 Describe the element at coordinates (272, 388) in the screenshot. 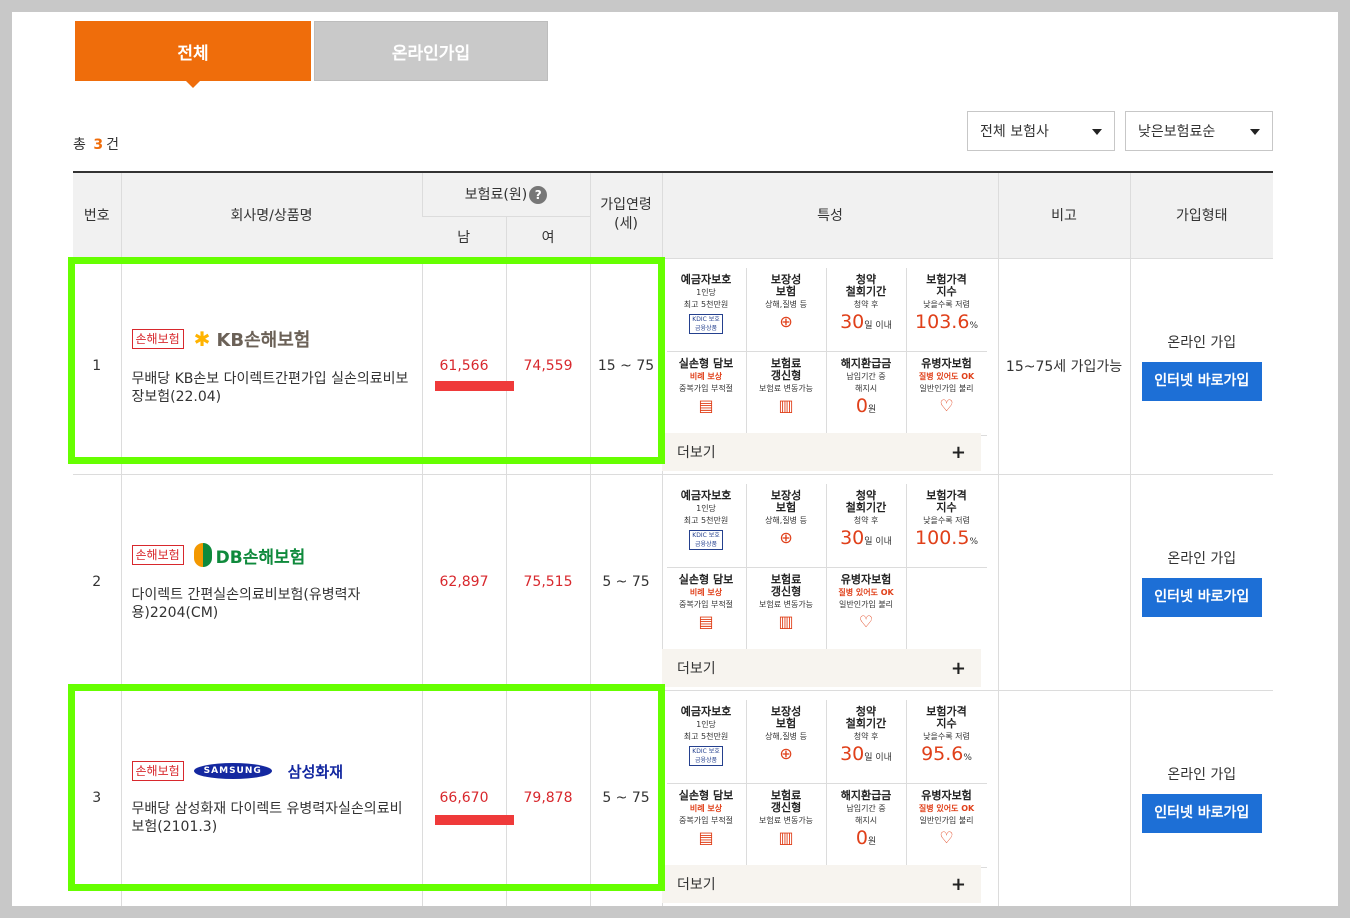

I see `product-name: 무배당 KB손보 다이렉트간편가입 실손의료비보장보험(22.04)` at that location.